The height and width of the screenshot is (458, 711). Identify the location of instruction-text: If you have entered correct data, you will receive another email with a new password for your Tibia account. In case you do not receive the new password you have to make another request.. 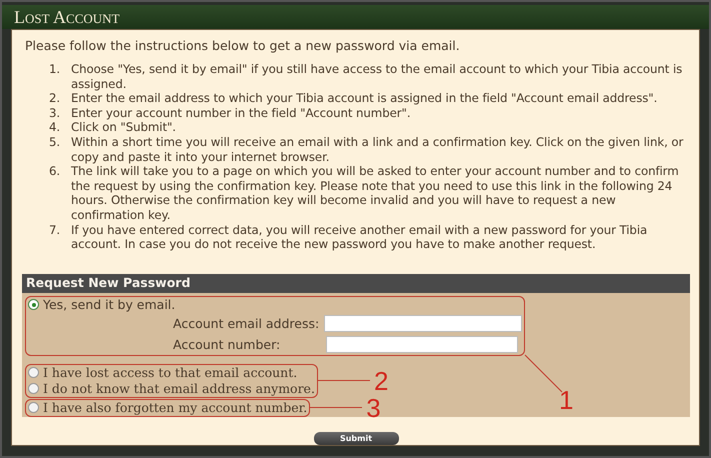
(359, 237).